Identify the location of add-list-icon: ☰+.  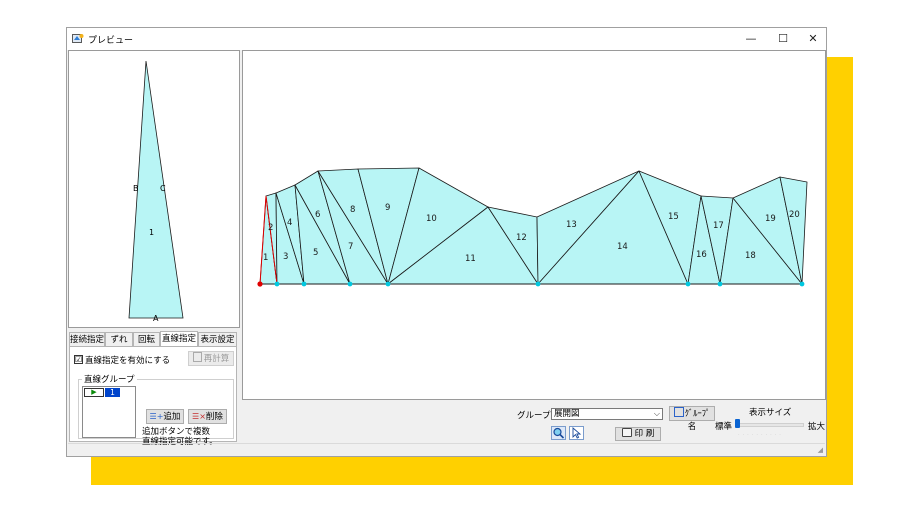
(156, 416).